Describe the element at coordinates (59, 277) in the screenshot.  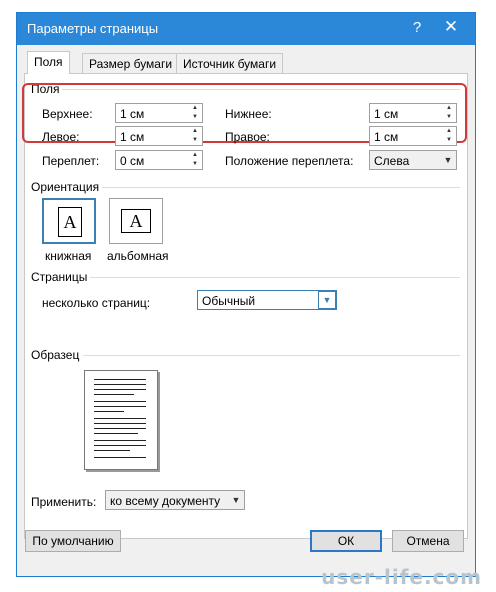
I see `pages-group-label: Страницы` at that location.